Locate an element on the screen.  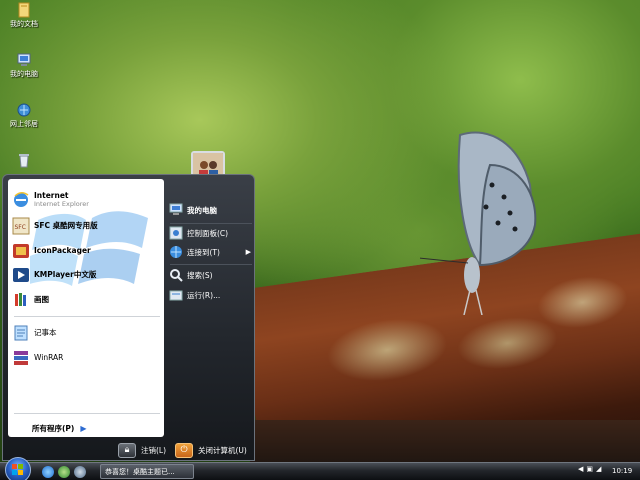
run-icon is located at coordinates (176, 295).